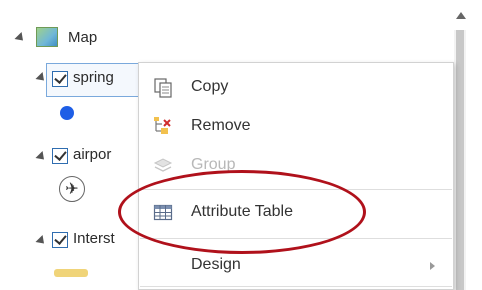 This screenshot has height=290, width=482. Describe the element at coordinates (67, 113) in the screenshot. I see `point-symbol-icon` at that location.